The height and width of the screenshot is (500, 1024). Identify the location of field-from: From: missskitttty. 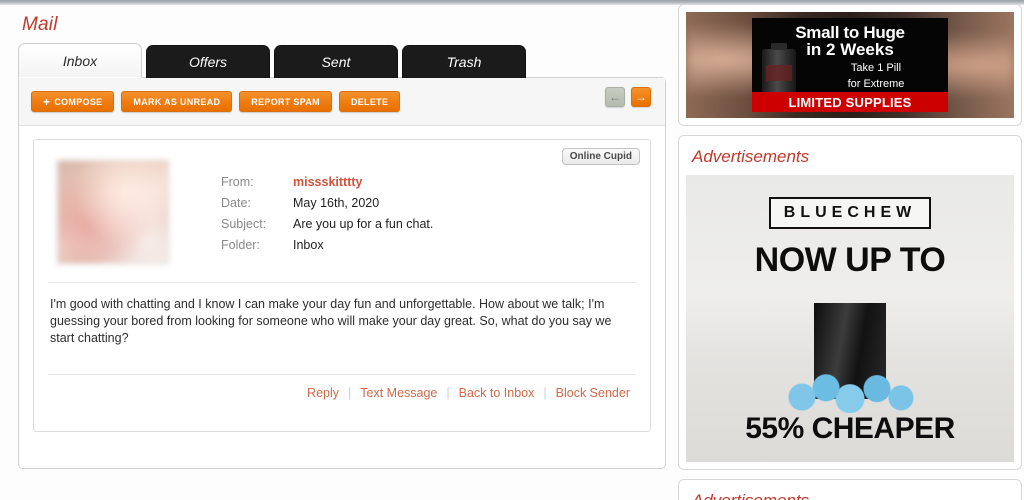
(327, 182).